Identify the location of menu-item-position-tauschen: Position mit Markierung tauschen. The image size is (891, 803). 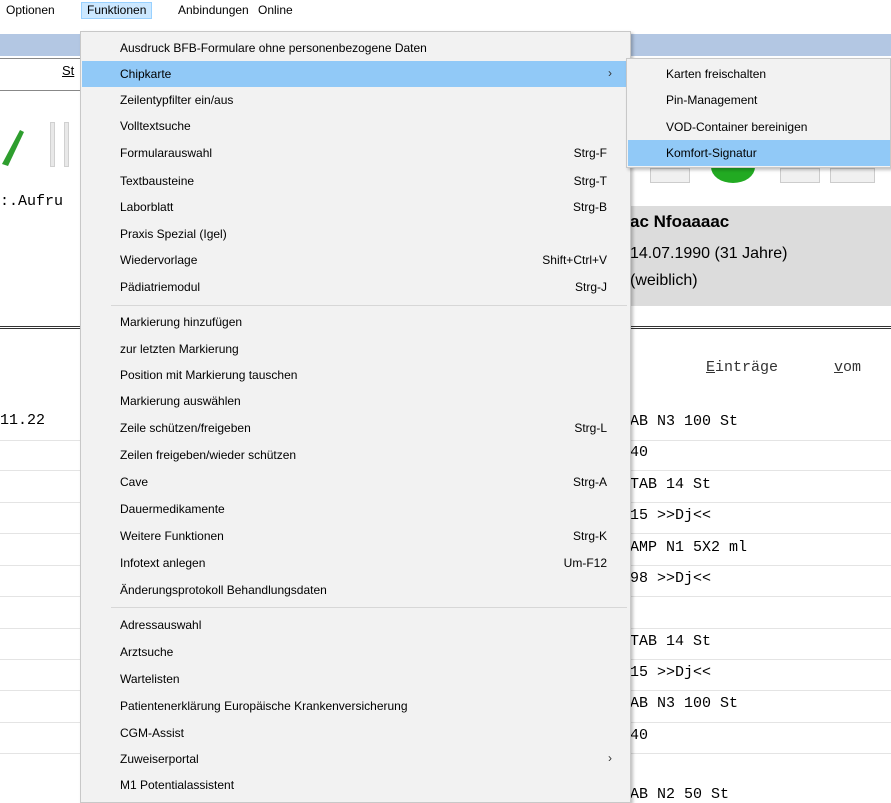
(355, 375).